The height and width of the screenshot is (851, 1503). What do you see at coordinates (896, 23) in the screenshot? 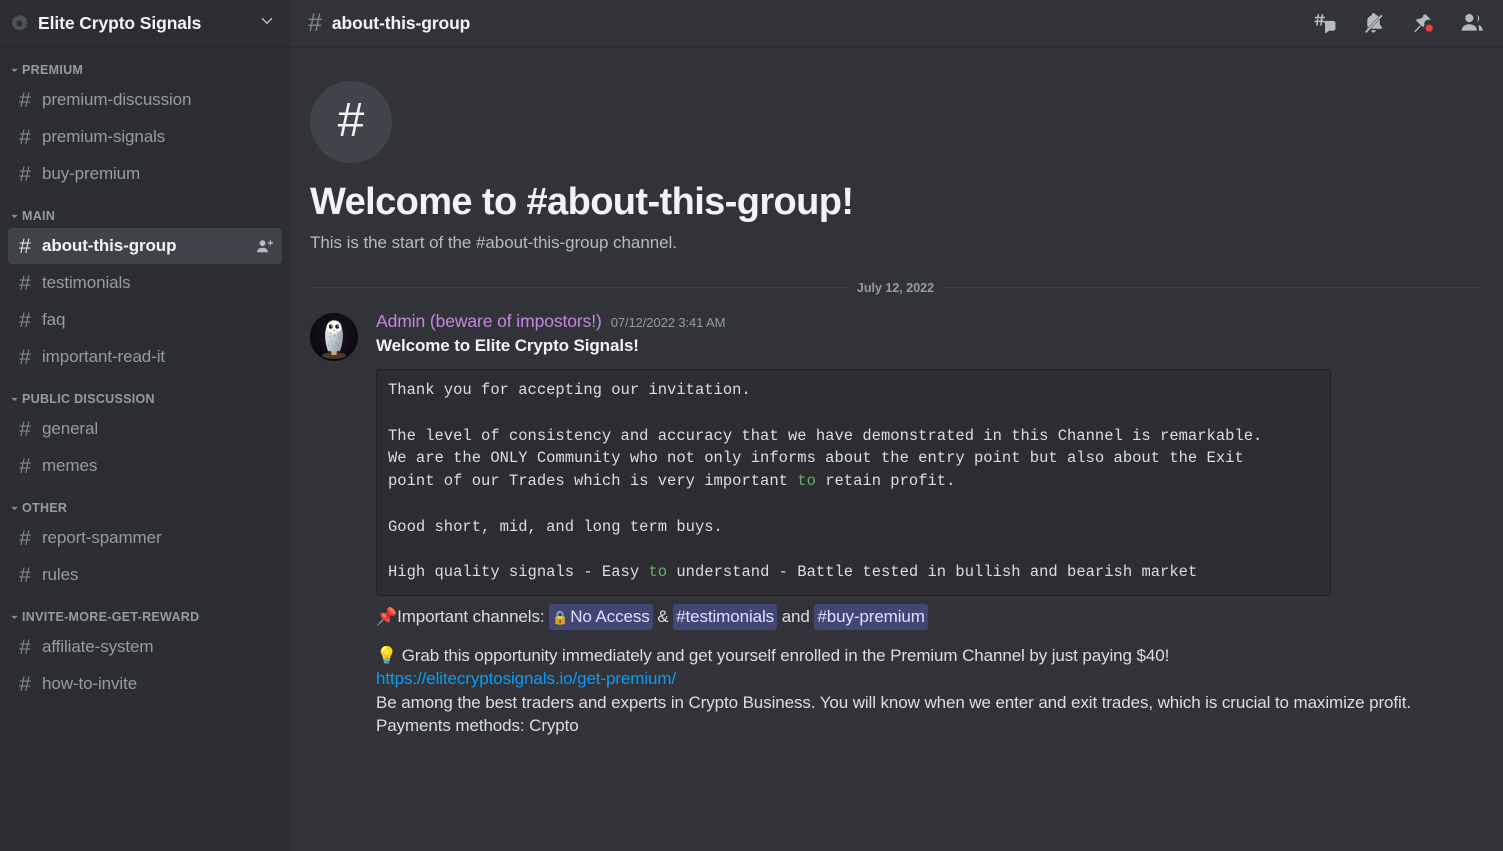
I see `channel-header-bar: # about-this-group` at bounding box center [896, 23].